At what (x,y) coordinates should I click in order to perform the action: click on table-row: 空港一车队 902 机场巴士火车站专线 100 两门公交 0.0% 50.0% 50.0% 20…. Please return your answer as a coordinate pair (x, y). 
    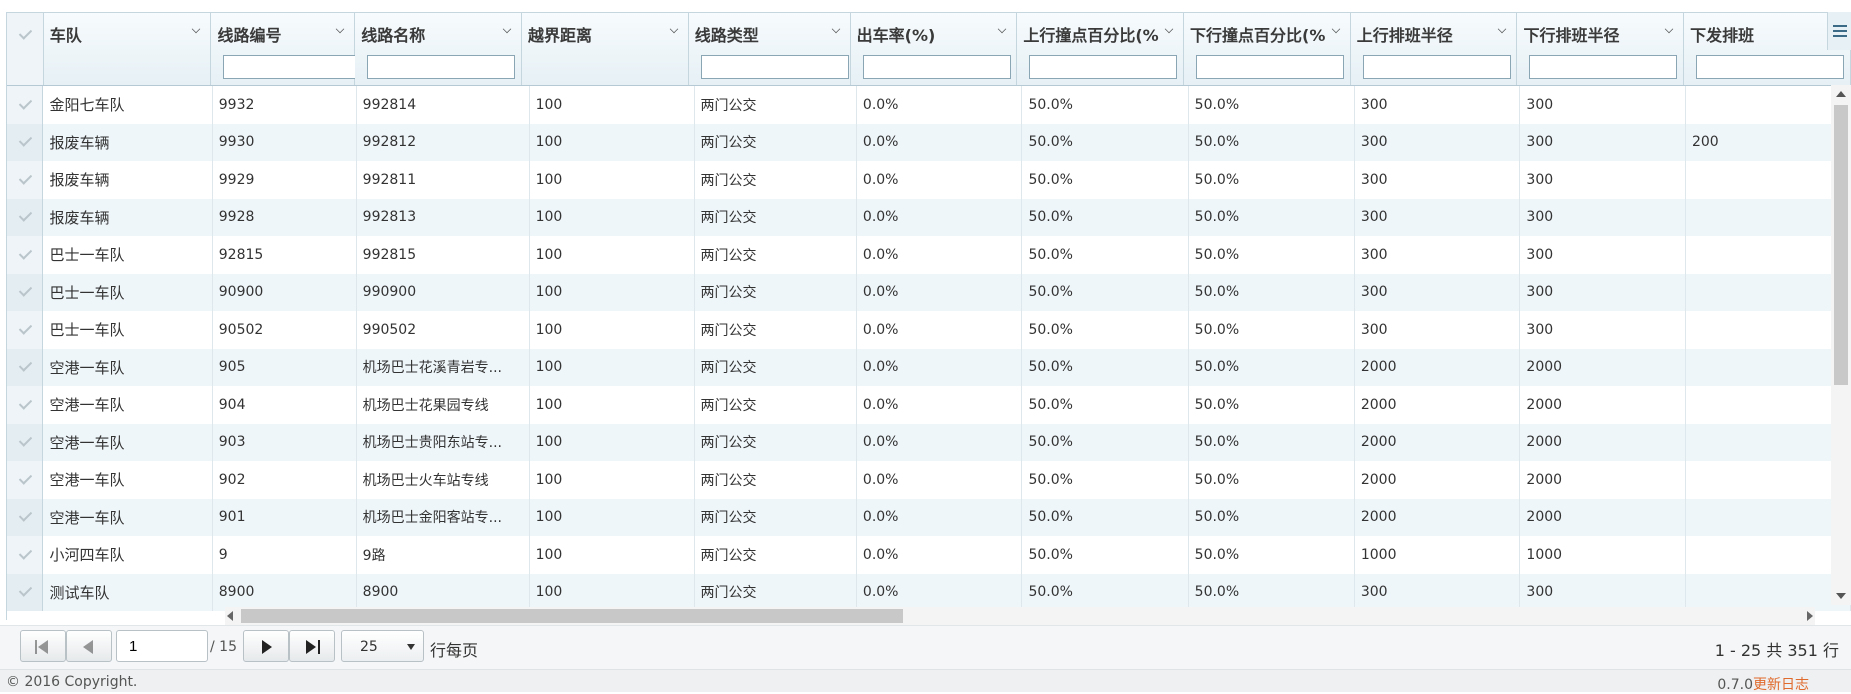
    Looking at the image, I should click on (929, 480).